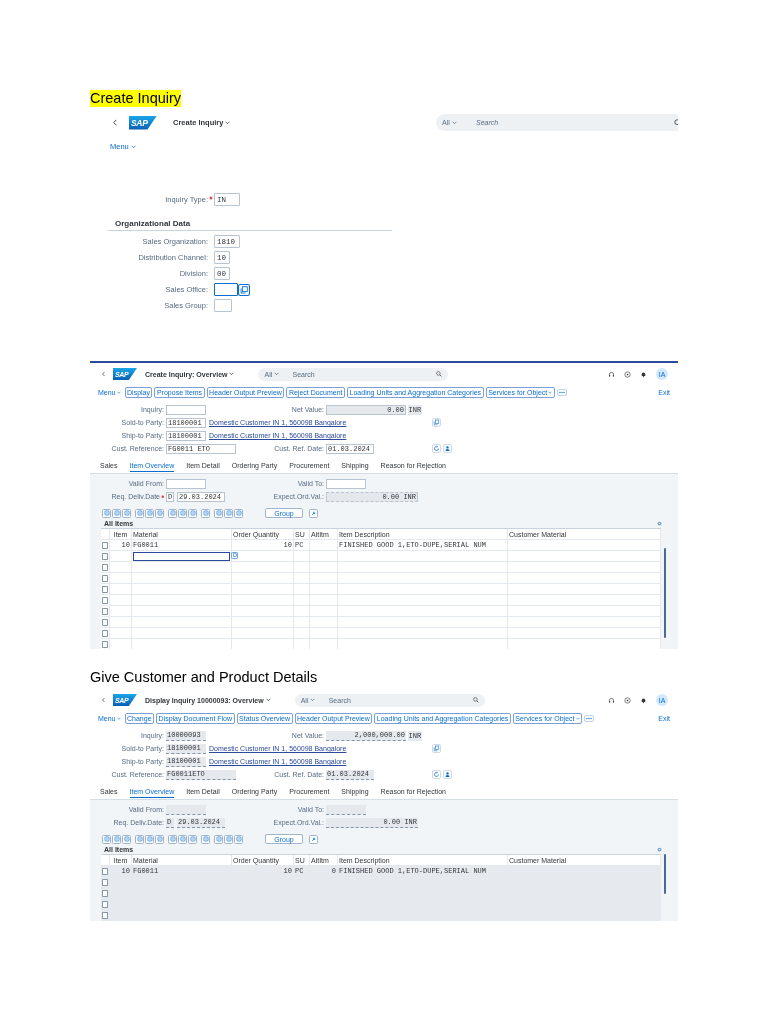 This screenshot has width=768, height=1024. I want to click on back-icon, so click(115, 122).